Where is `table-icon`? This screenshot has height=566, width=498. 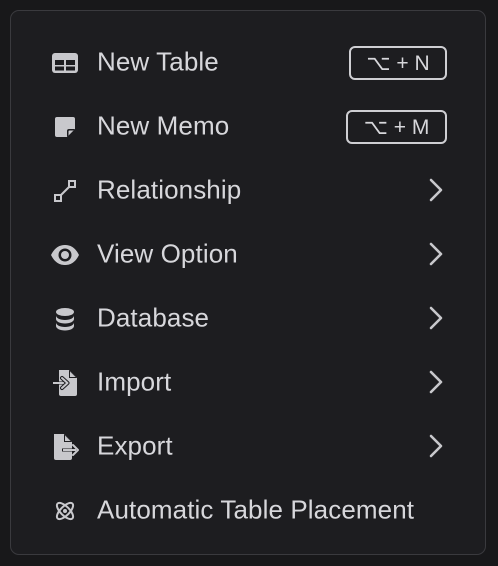
table-icon is located at coordinates (65, 63).